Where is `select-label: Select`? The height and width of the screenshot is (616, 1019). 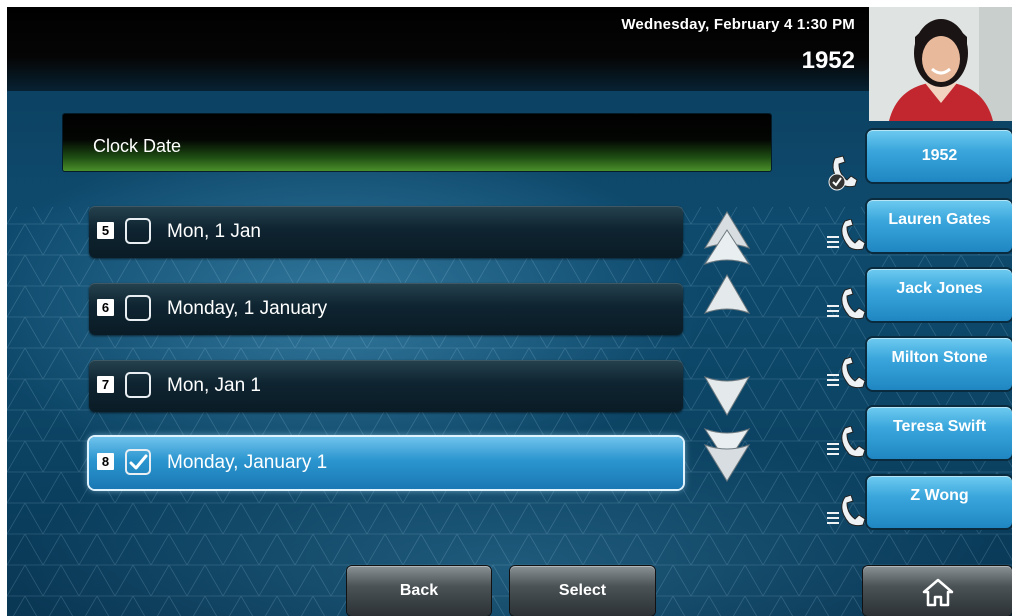
select-label: Select is located at coordinates (582, 590).